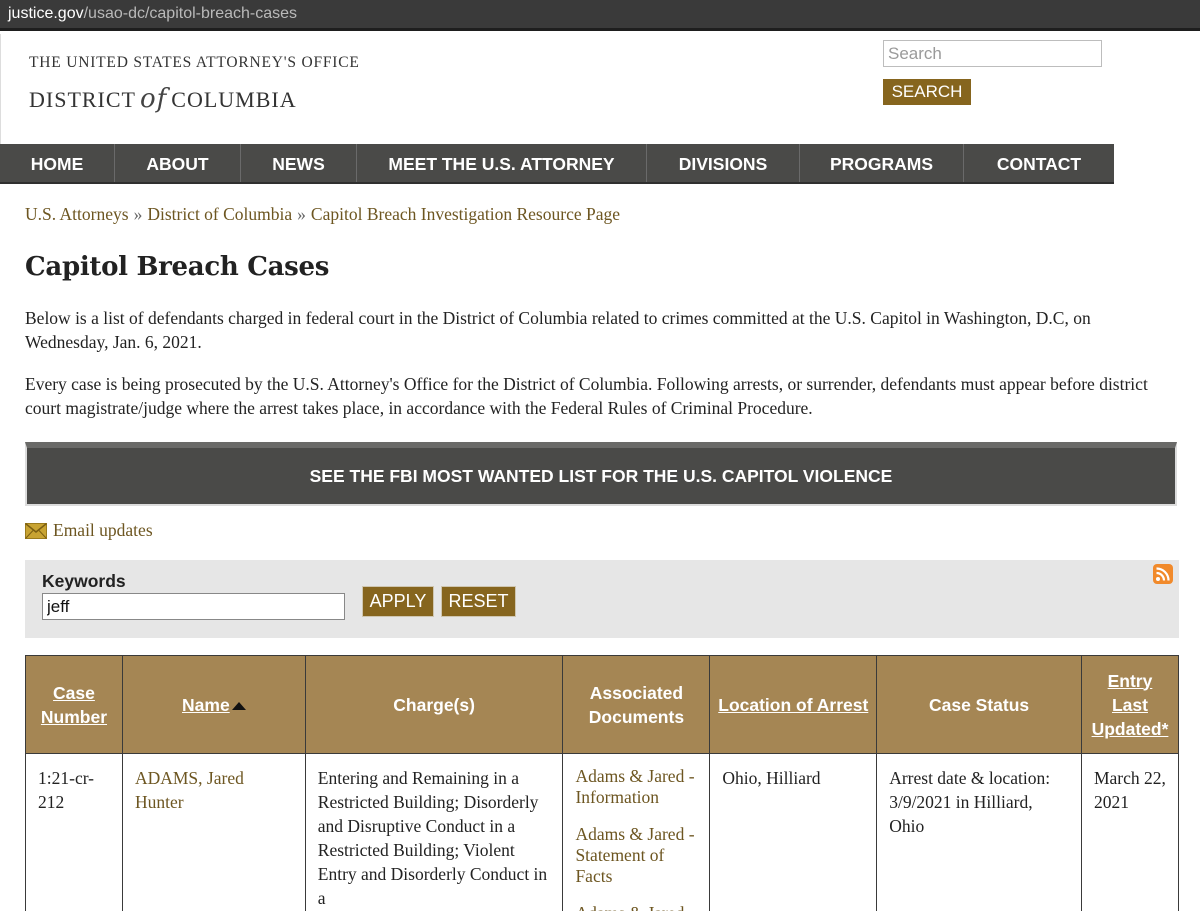 The image size is (1200, 911). I want to click on cell-location: Ohio, Hilliard, so click(793, 832).